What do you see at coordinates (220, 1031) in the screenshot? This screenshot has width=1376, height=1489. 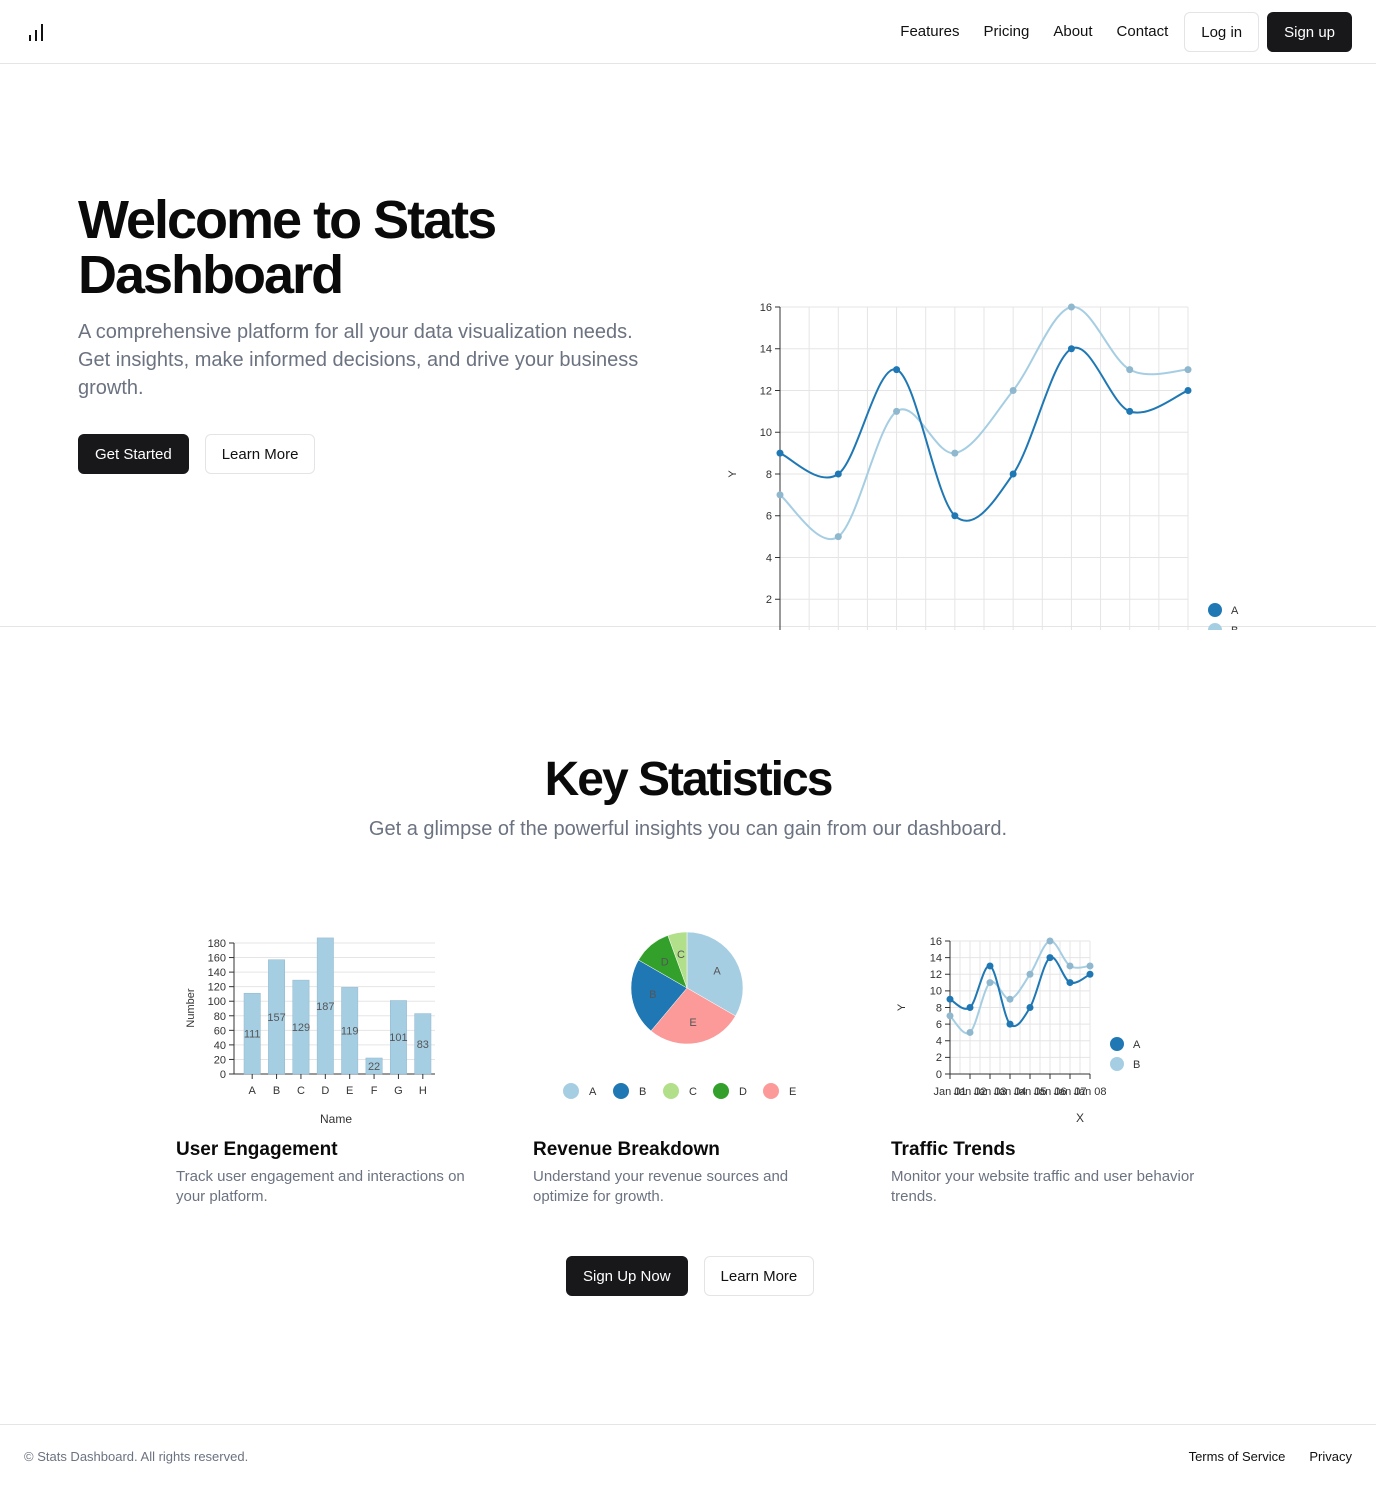 I see `y-tick-label: 60` at bounding box center [220, 1031].